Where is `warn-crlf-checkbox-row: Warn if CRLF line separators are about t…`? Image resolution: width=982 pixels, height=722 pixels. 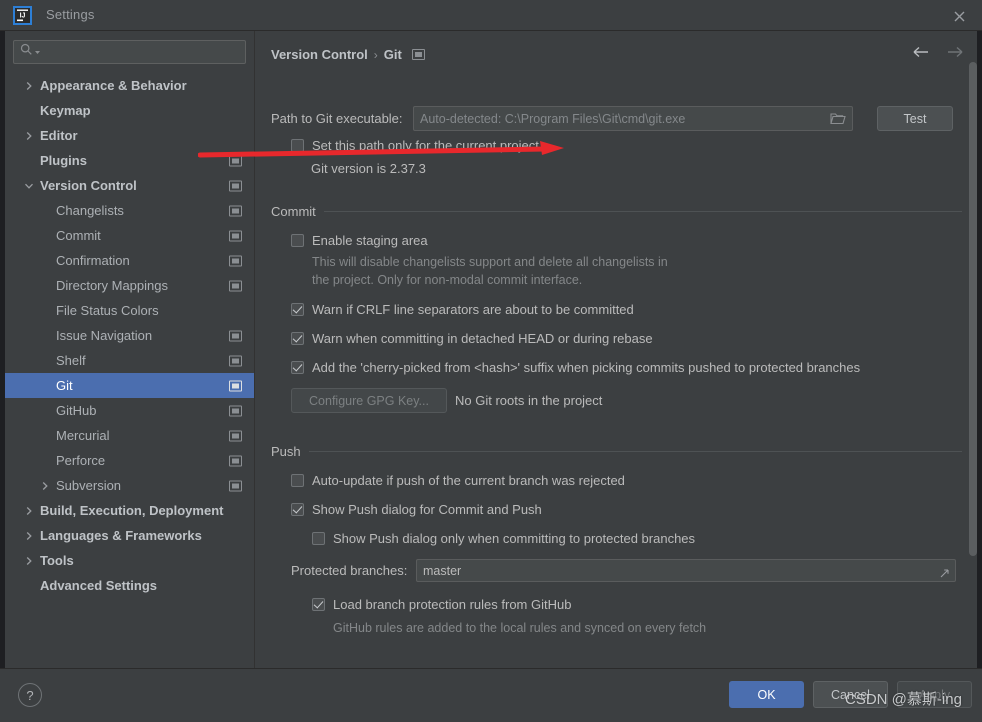 warn-crlf-checkbox-row: Warn if CRLF line separators are about t… is located at coordinates (462, 309).